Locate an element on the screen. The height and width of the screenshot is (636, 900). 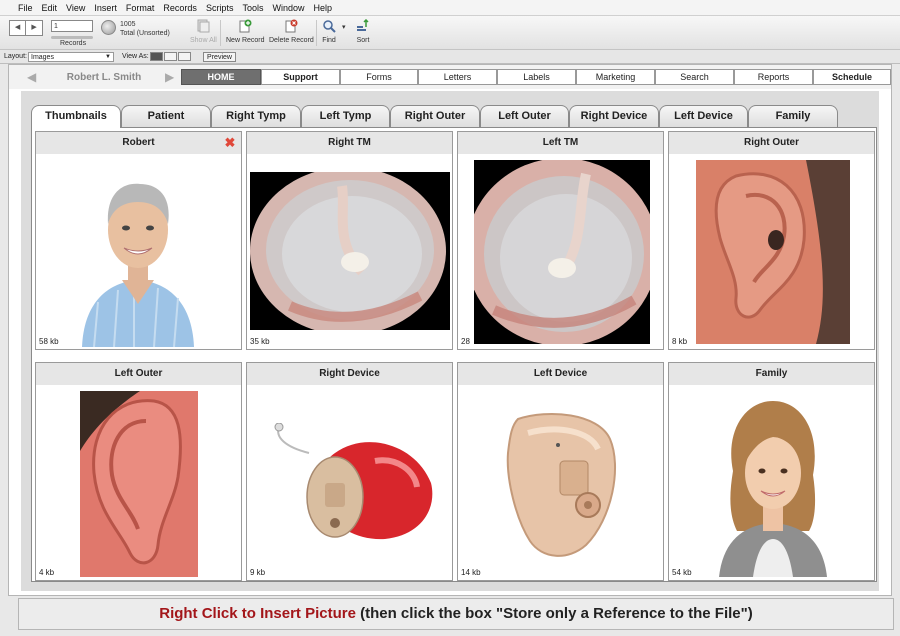
menu-file: File is located at coordinates (25, 8).